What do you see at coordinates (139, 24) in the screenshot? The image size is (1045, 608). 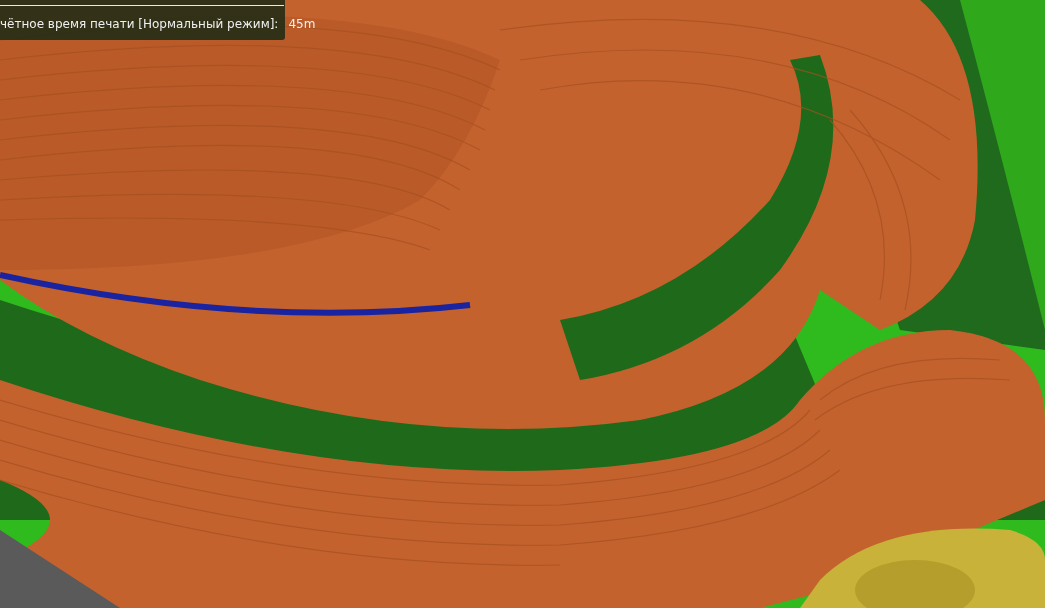 I see `print-time-label: чётное время печати [Нормальный режим]:` at bounding box center [139, 24].